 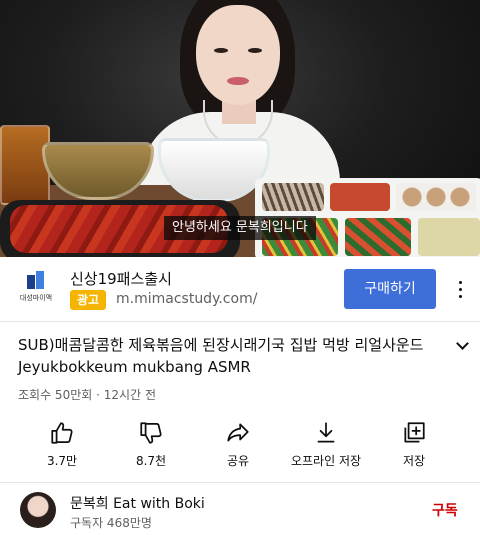 What do you see at coordinates (390, 289) in the screenshot?
I see `ad-buy-button: 구매하기` at bounding box center [390, 289].